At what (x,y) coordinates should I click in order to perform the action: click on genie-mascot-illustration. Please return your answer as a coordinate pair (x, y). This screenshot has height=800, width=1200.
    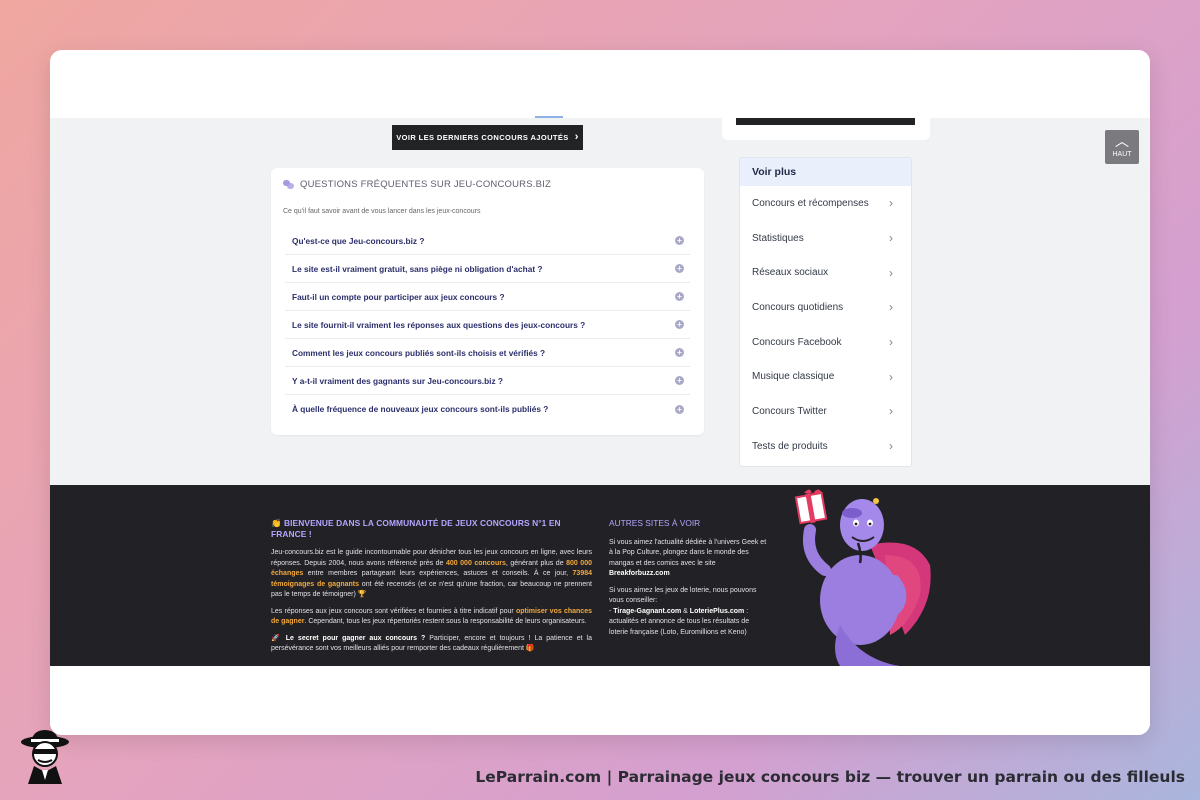
    Looking at the image, I should click on (862, 577).